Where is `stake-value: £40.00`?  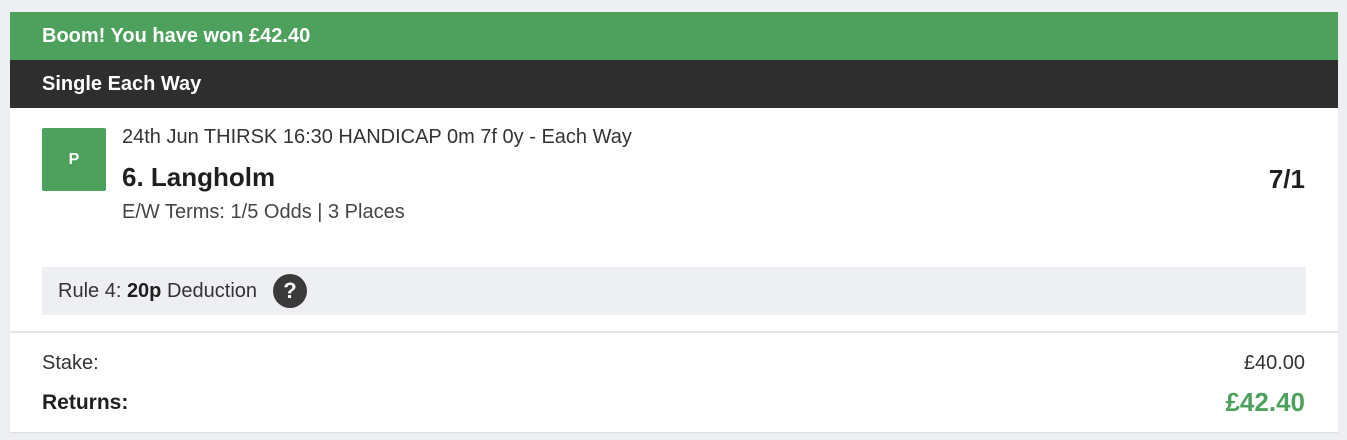 stake-value: £40.00 is located at coordinates (1274, 363).